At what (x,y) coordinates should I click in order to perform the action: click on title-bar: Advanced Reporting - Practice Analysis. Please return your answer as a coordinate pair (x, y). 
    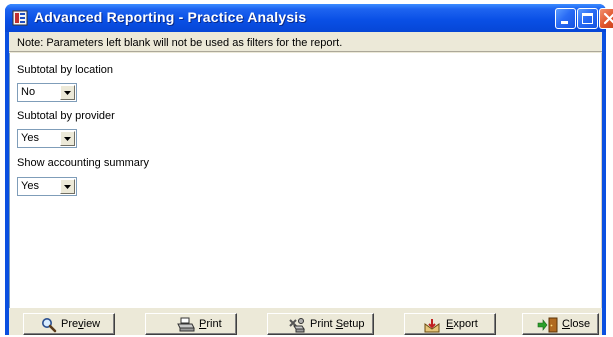
    Looking at the image, I should click on (309, 18).